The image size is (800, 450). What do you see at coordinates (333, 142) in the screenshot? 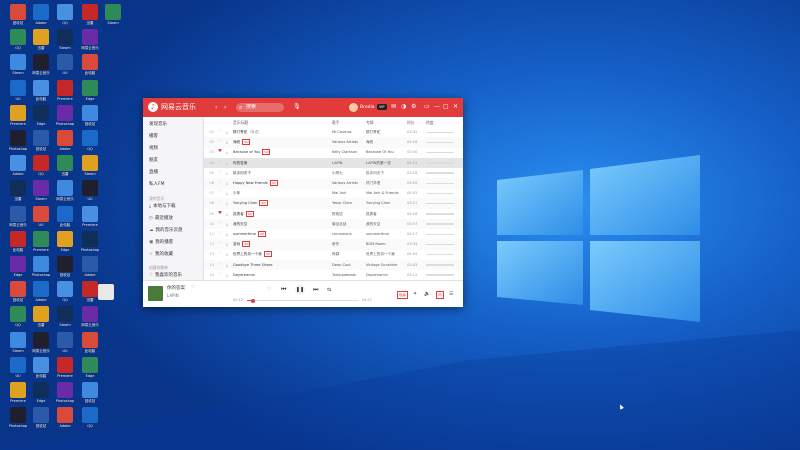
I see `table-row: 02 ♡ ⤓ 海底 SQ Various Artists 海底 04:16` at bounding box center [333, 142].